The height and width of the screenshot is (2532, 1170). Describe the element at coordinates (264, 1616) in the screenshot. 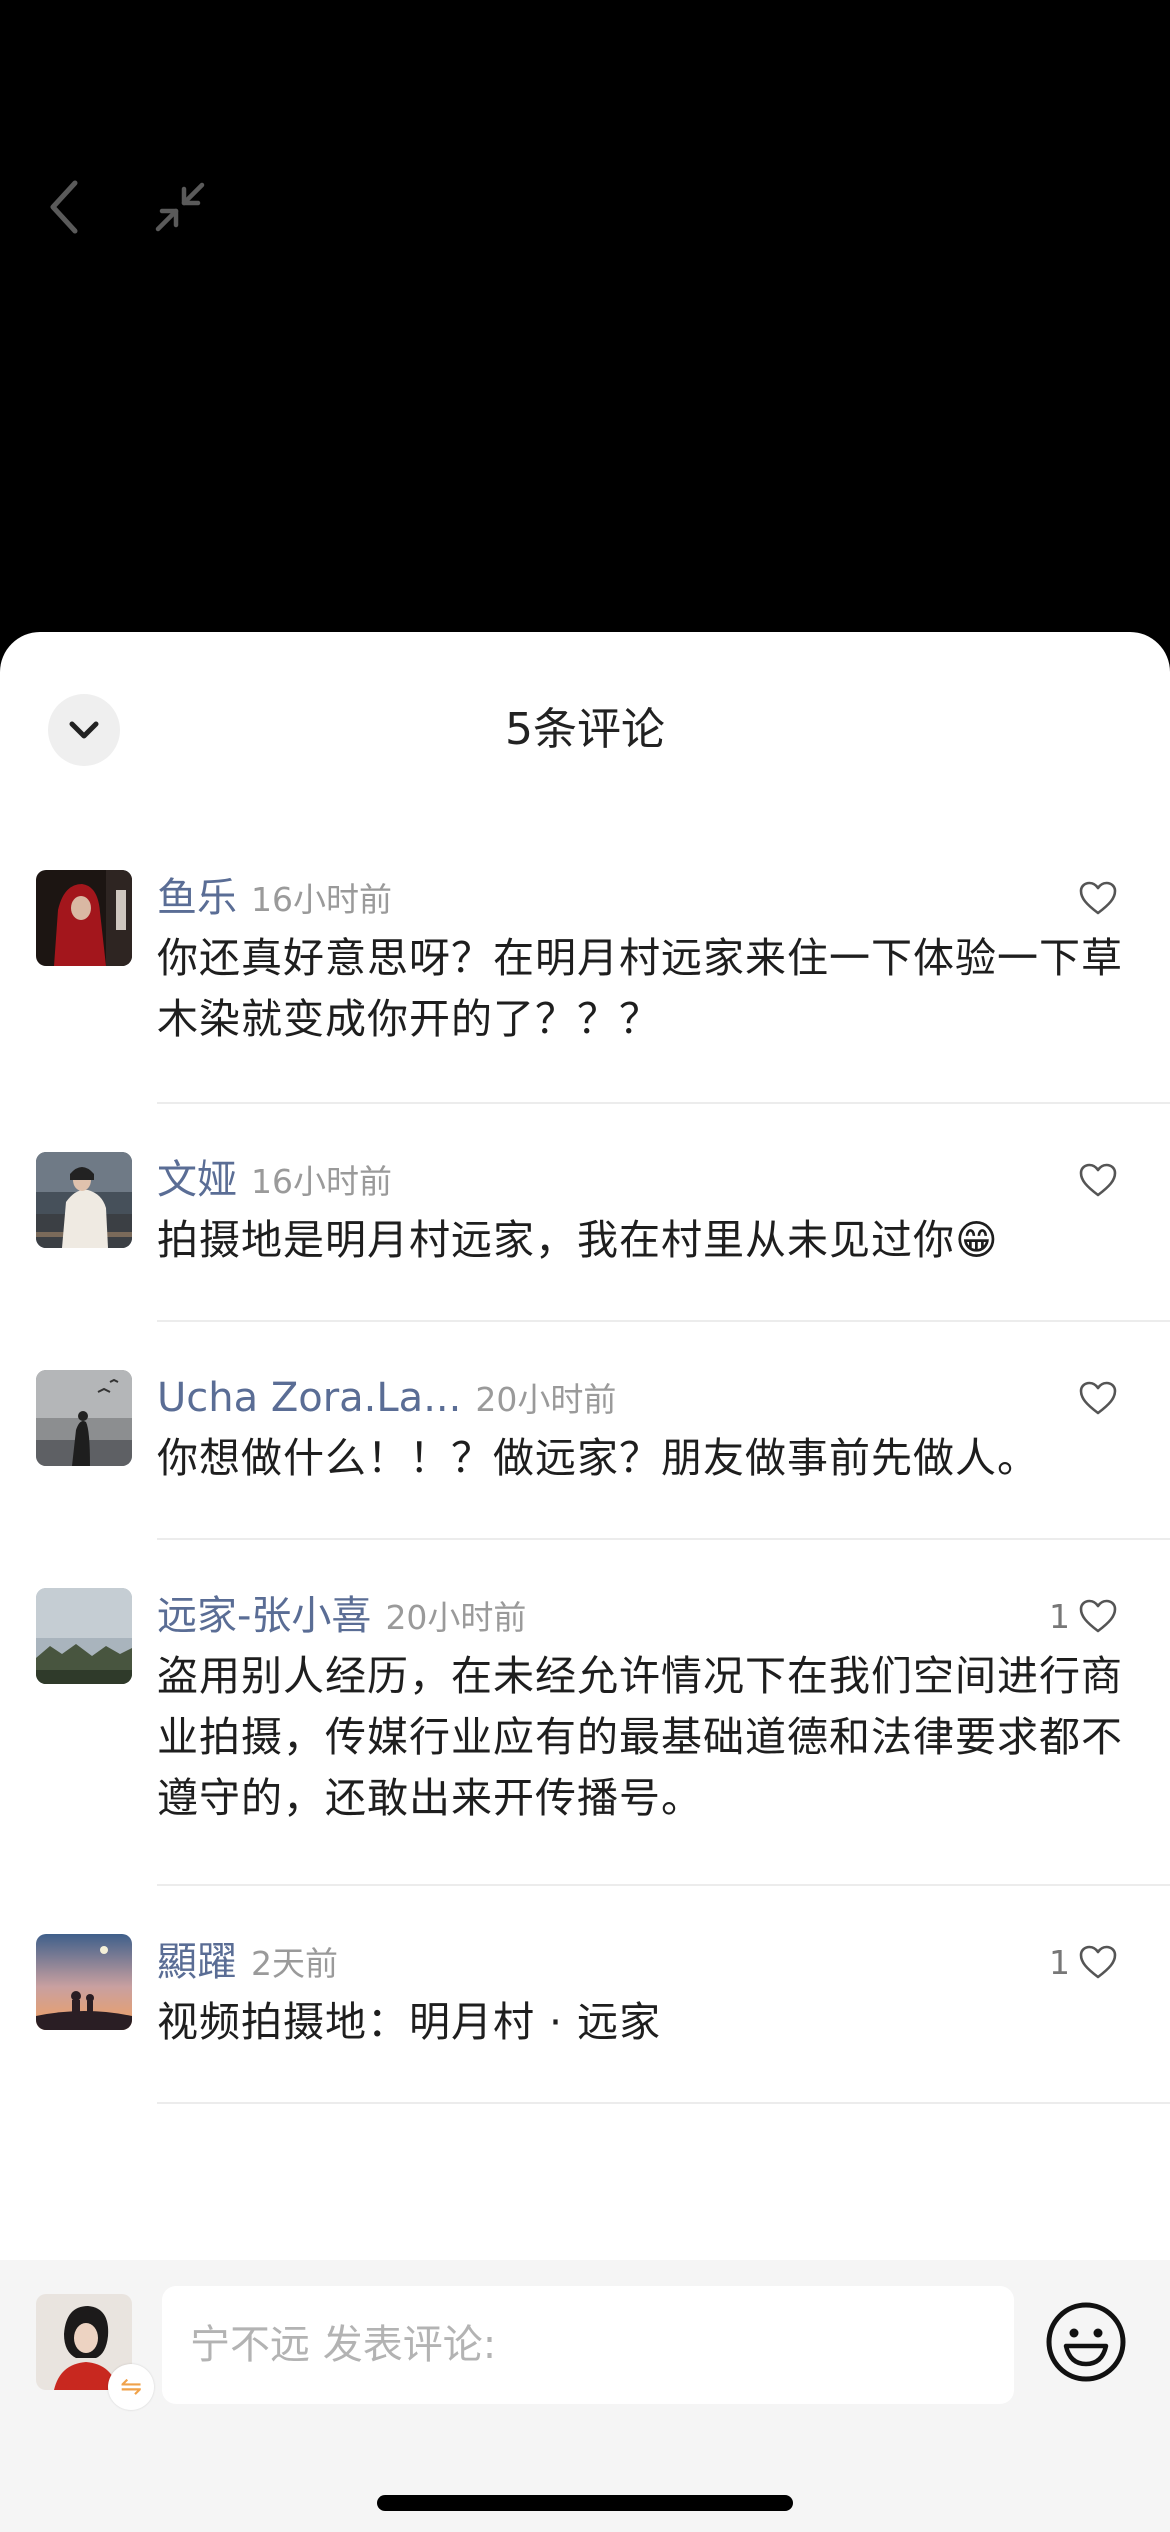

I see `comment-username: 远家-张小喜` at that location.